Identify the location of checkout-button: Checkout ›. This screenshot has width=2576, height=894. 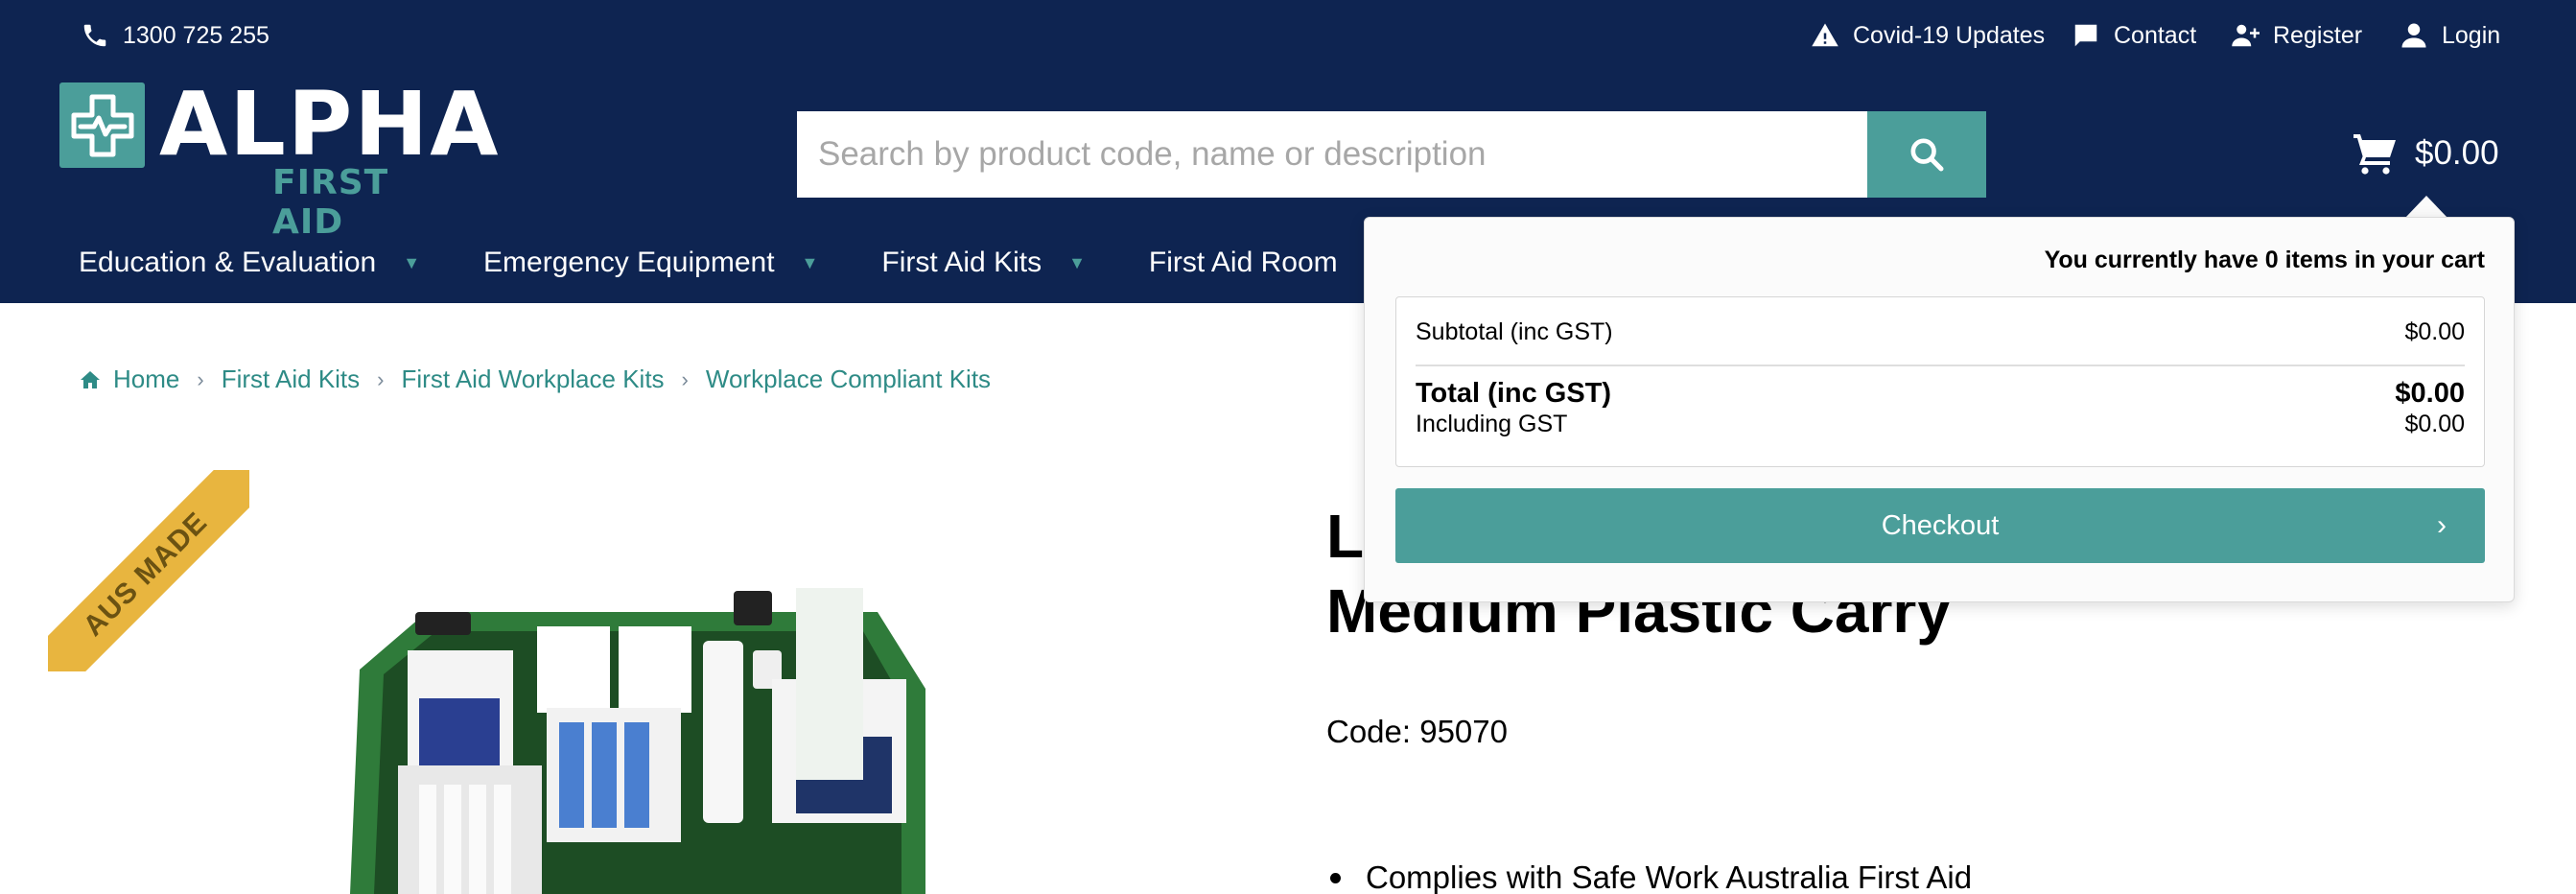
(1940, 525).